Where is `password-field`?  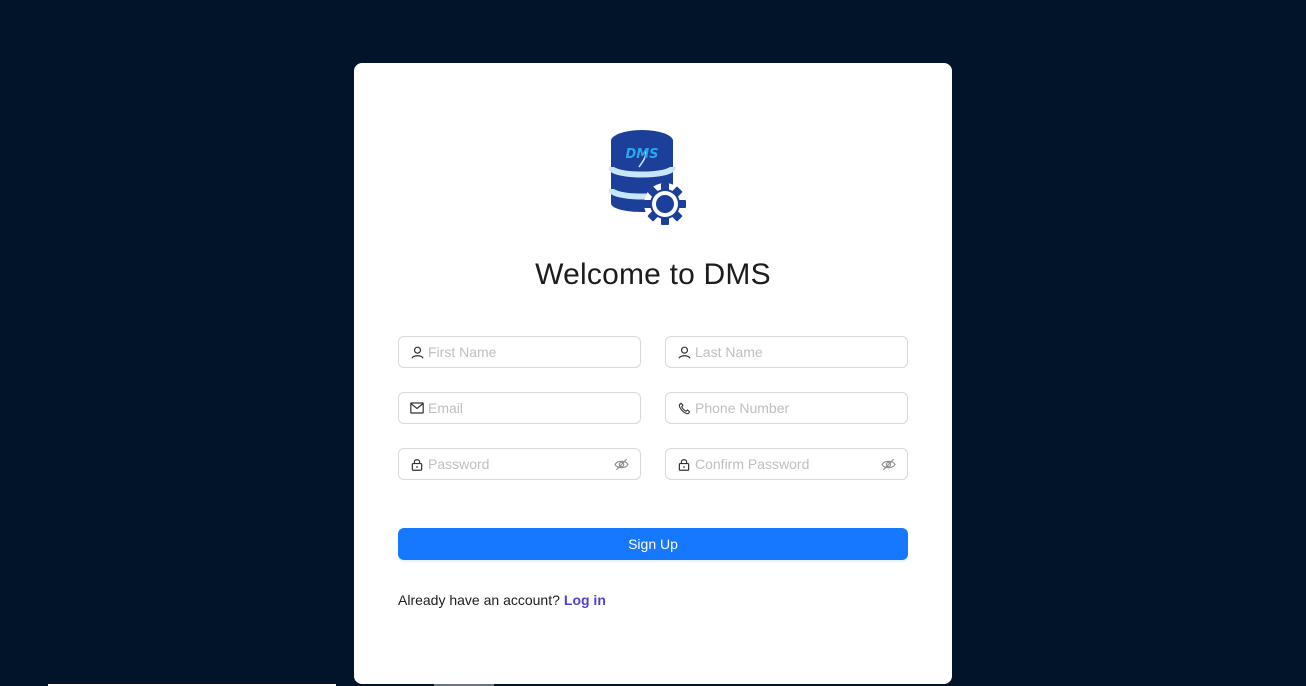
password-field is located at coordinates (519, 464).